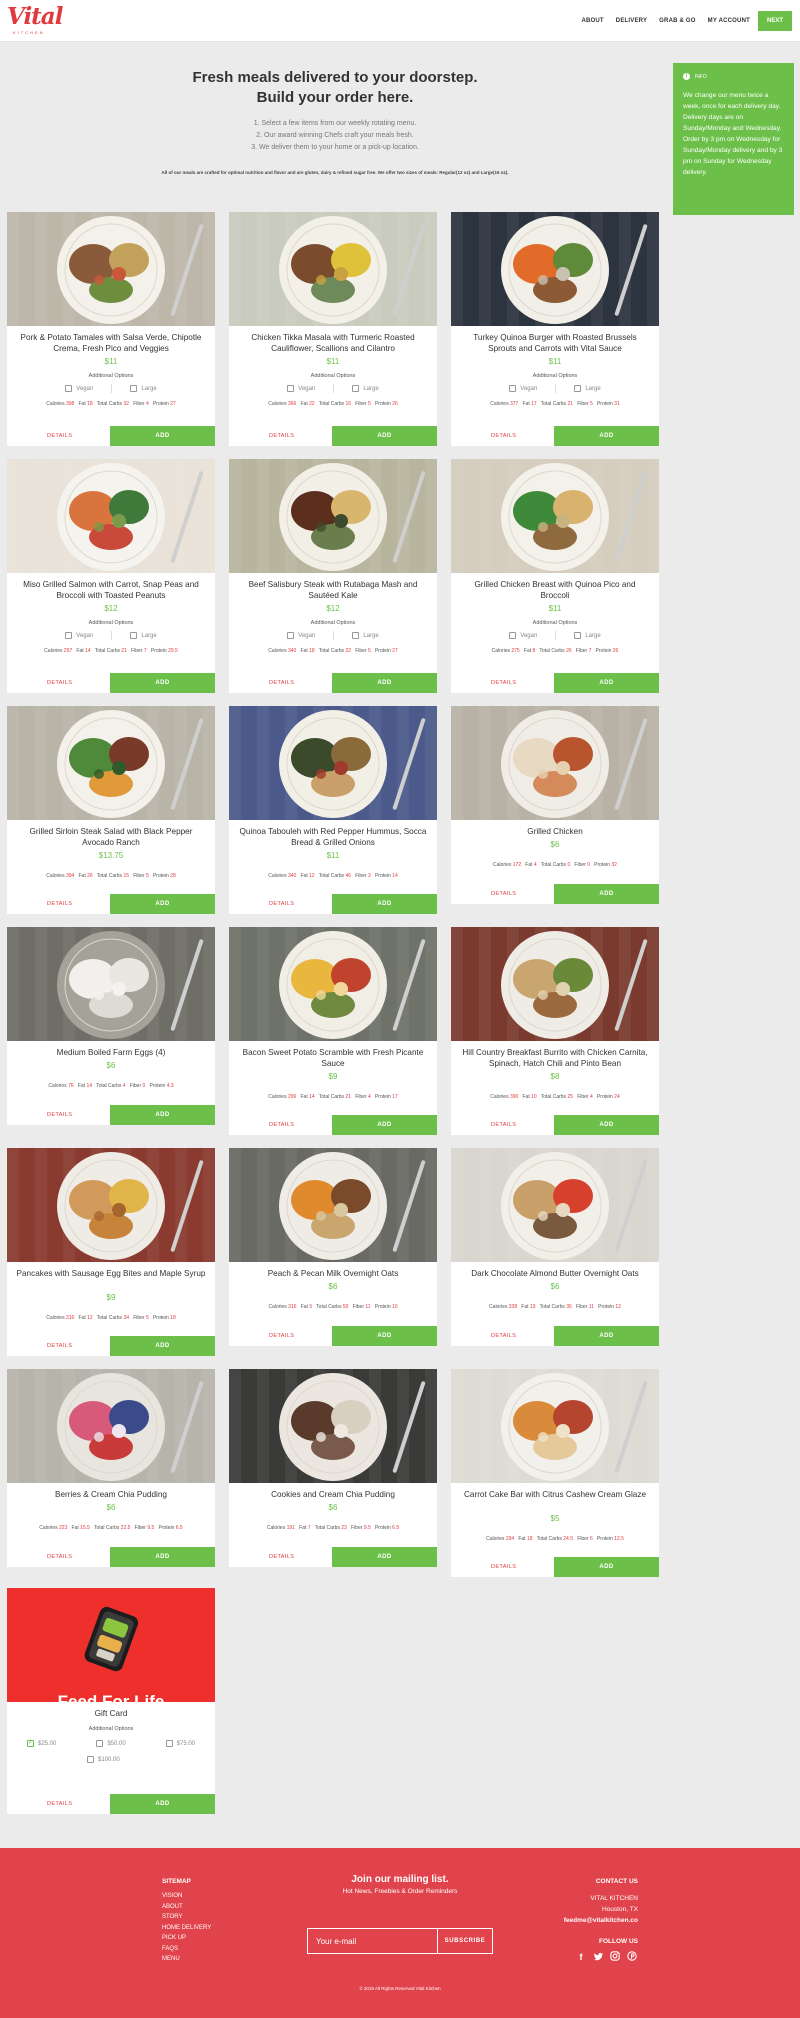 Image resolution: width=800 pixels, height=2018 pixels. I want to click on subscribe-button: SUBSCRIBE, so click(465, 1941).